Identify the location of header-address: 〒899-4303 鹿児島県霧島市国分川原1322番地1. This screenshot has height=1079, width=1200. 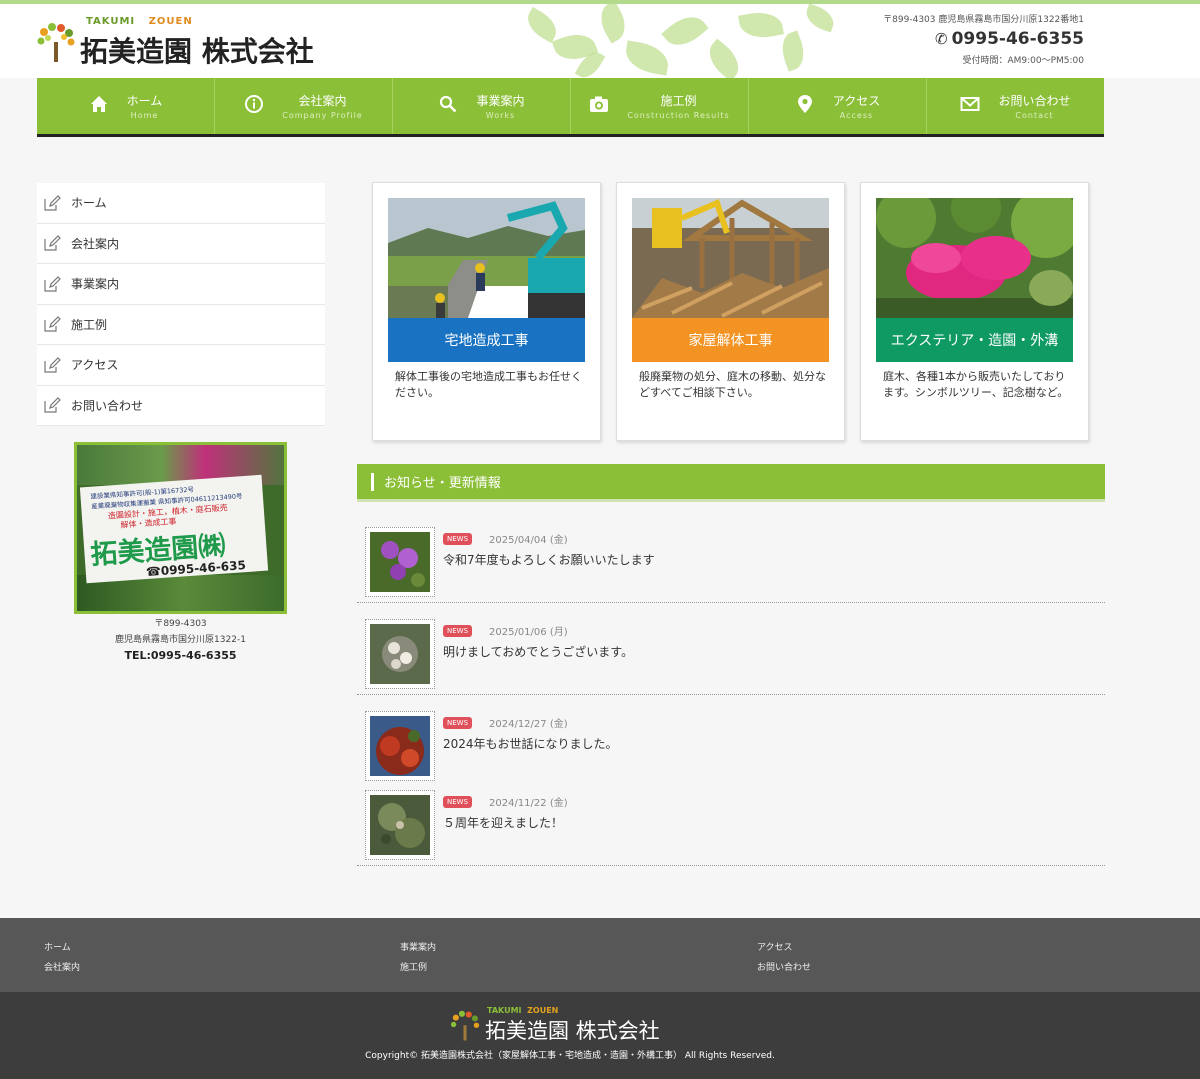
(983, 20).